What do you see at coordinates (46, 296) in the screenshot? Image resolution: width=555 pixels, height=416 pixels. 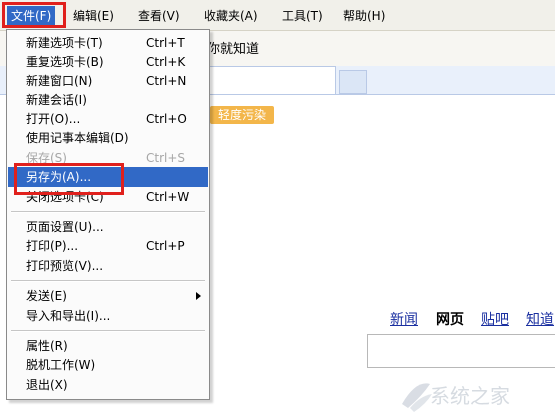 I see `menu-item-label: 发送(E)` at bounding box center [46, 296].